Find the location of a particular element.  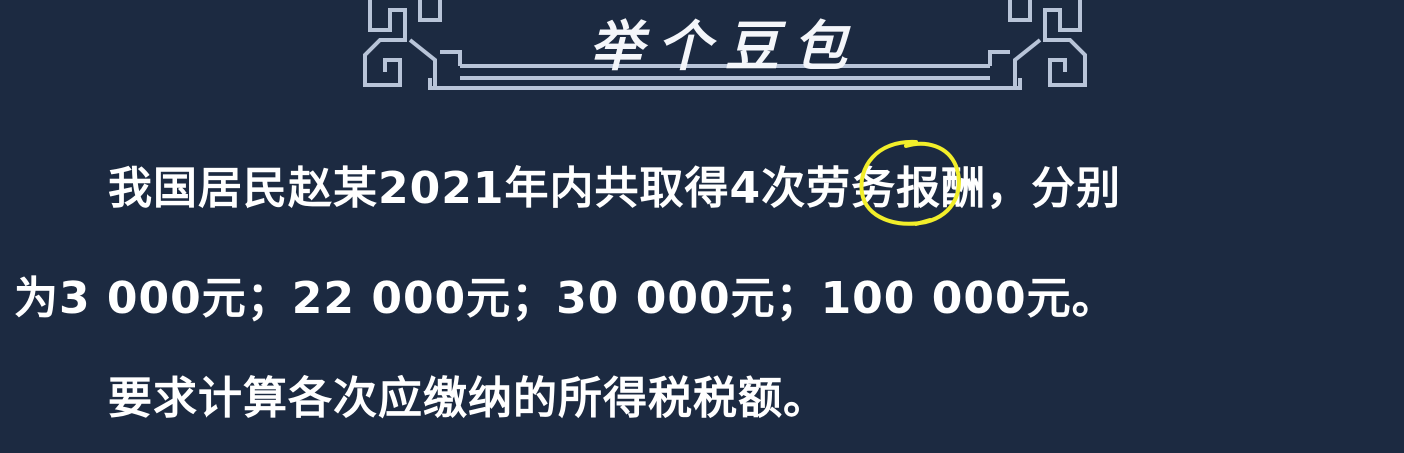

slide-title: 举个豆包 is located at coordinates (725, 46).